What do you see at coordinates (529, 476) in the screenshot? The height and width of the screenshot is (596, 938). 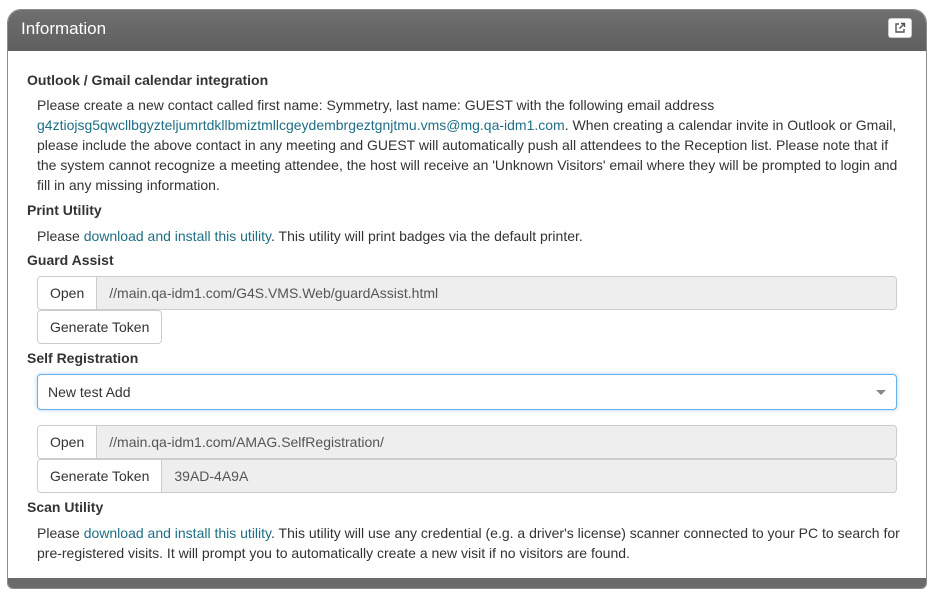 I see `self-registration-token-field: 39AD-4A9A` at bounding box center [529, 476].